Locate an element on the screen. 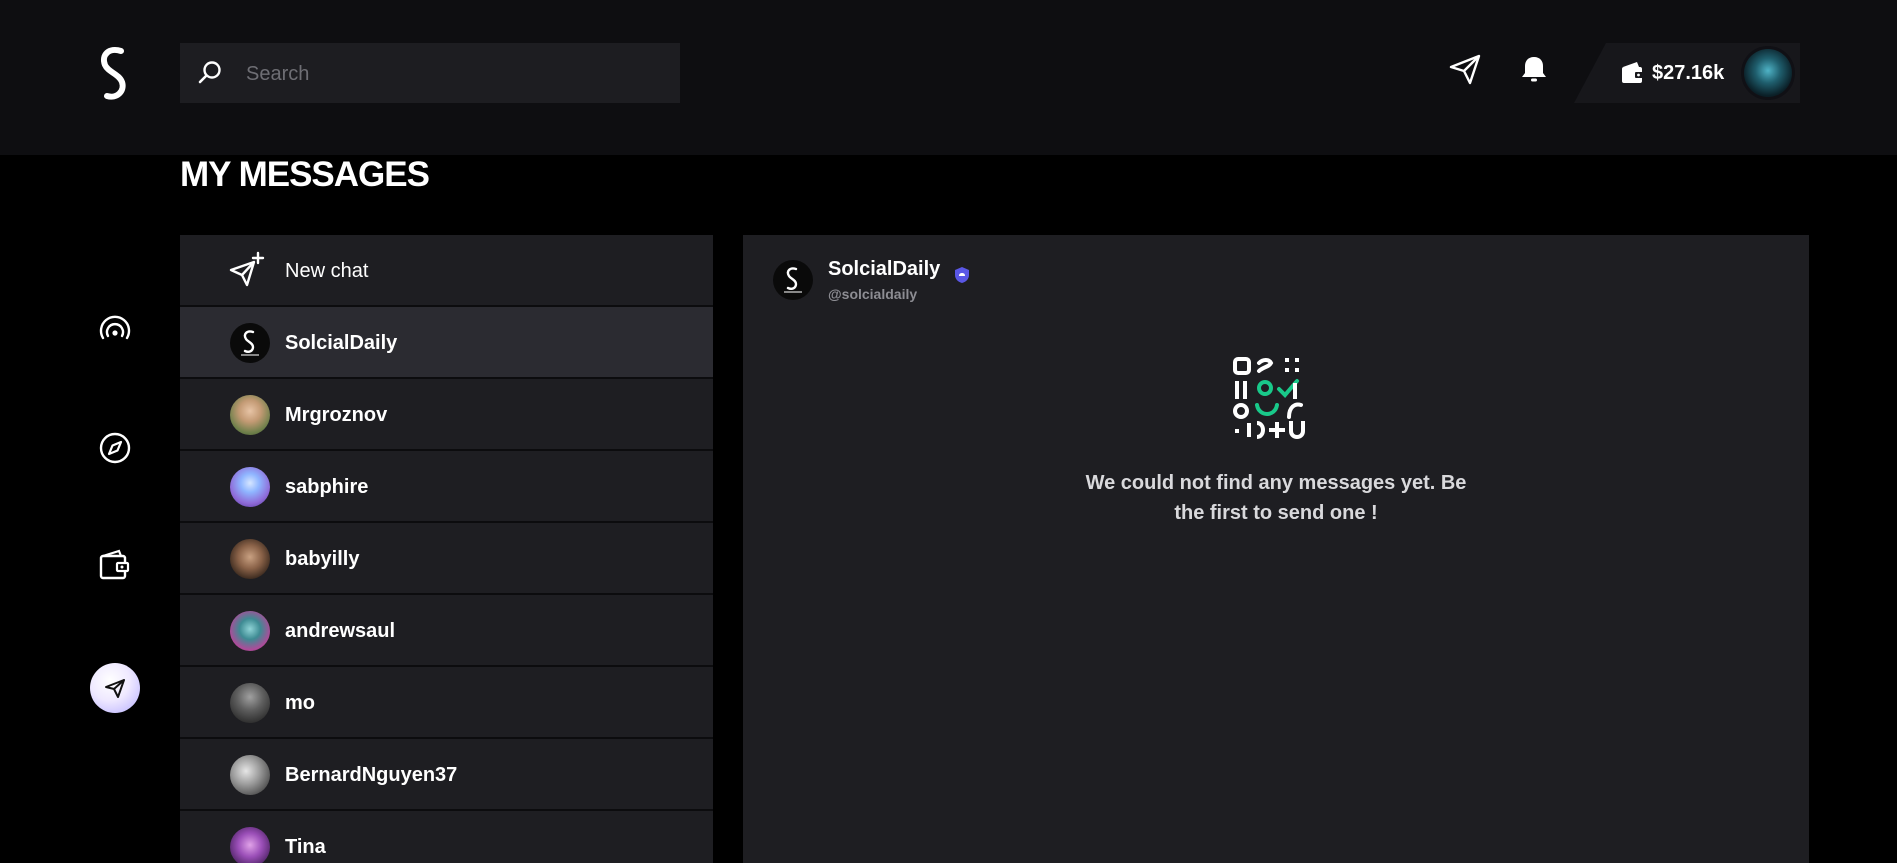  search-bar is located at coordinates (430, 74).